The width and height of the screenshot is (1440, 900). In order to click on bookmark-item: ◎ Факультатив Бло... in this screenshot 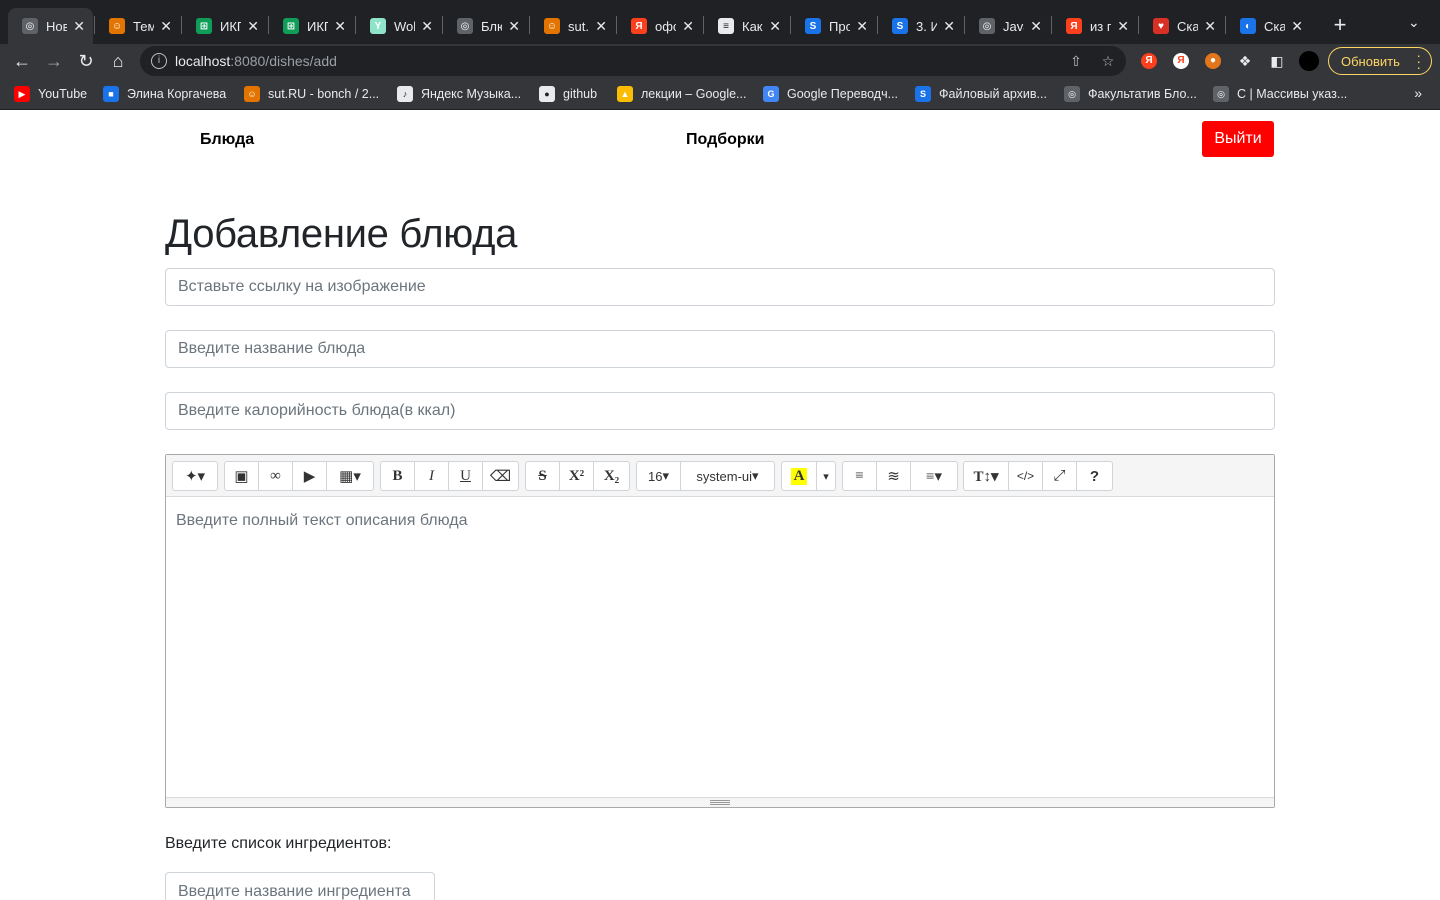, I will do `click(1130, 94)`.